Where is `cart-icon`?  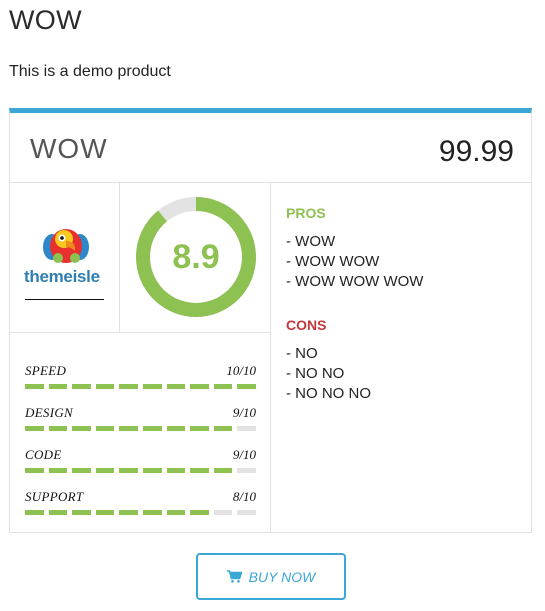 cart-icon is located at coordinates (234, 576).